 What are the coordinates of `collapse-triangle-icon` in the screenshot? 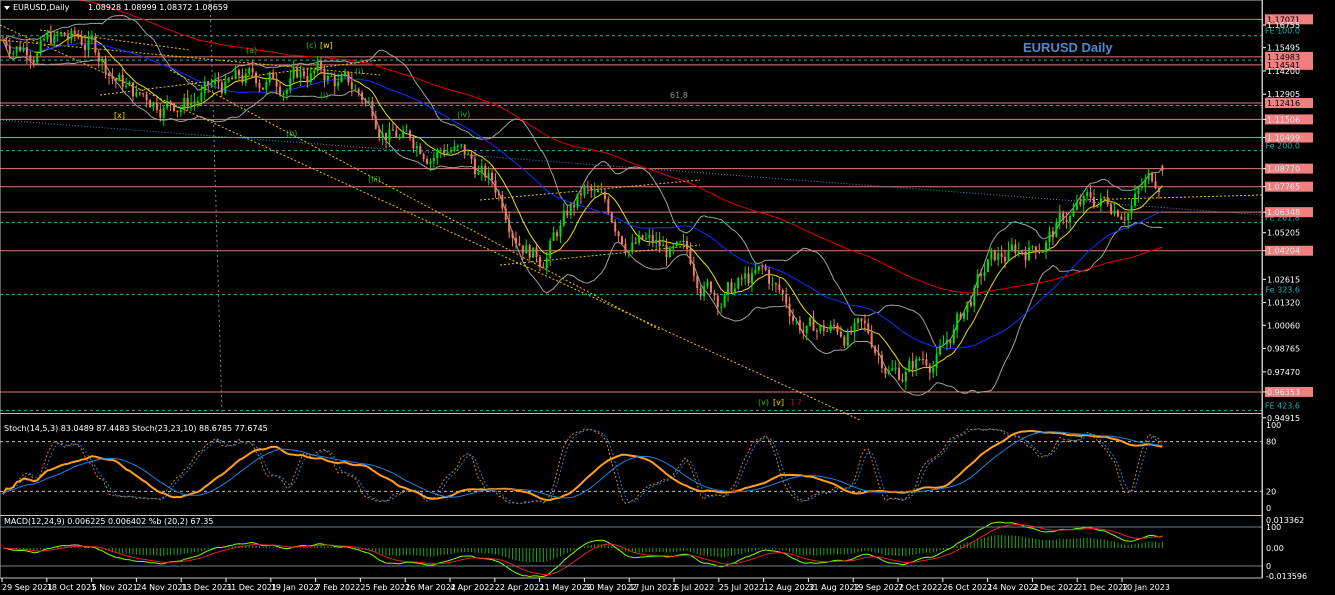 It's located at (7, 8).